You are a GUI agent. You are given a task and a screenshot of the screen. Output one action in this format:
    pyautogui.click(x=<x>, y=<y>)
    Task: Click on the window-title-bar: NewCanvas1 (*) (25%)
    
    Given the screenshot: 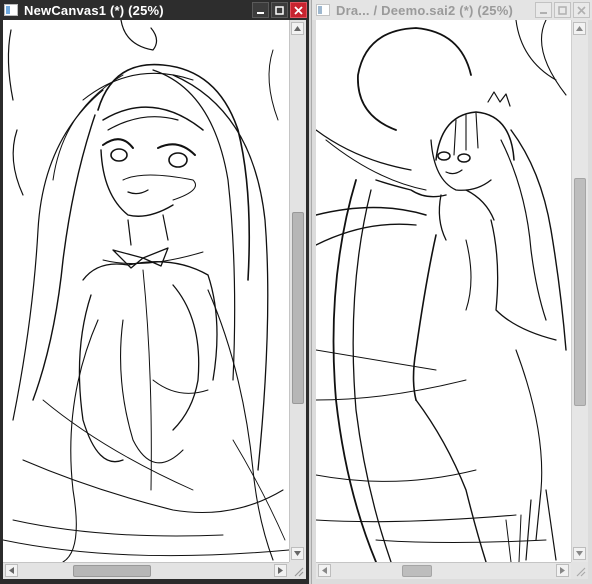 What is the action you would take?
    pyautogui.click(x=154, y=10)
    